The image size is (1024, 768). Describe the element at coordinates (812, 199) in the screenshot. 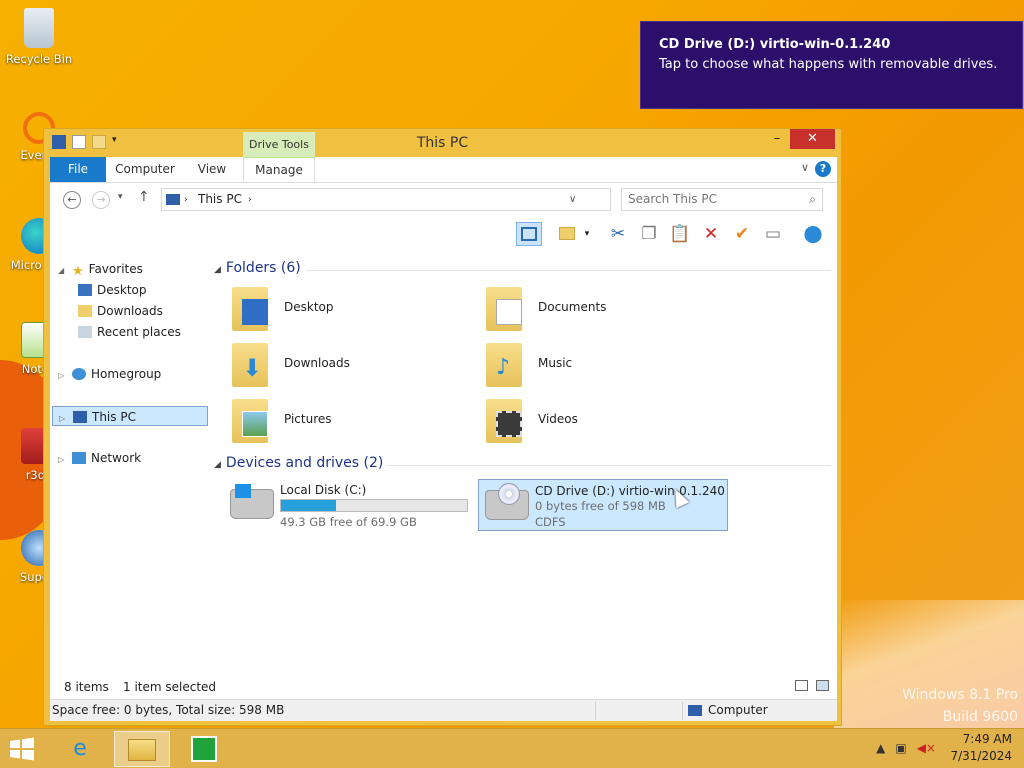

I see `search-icon: ⌕` at that location.